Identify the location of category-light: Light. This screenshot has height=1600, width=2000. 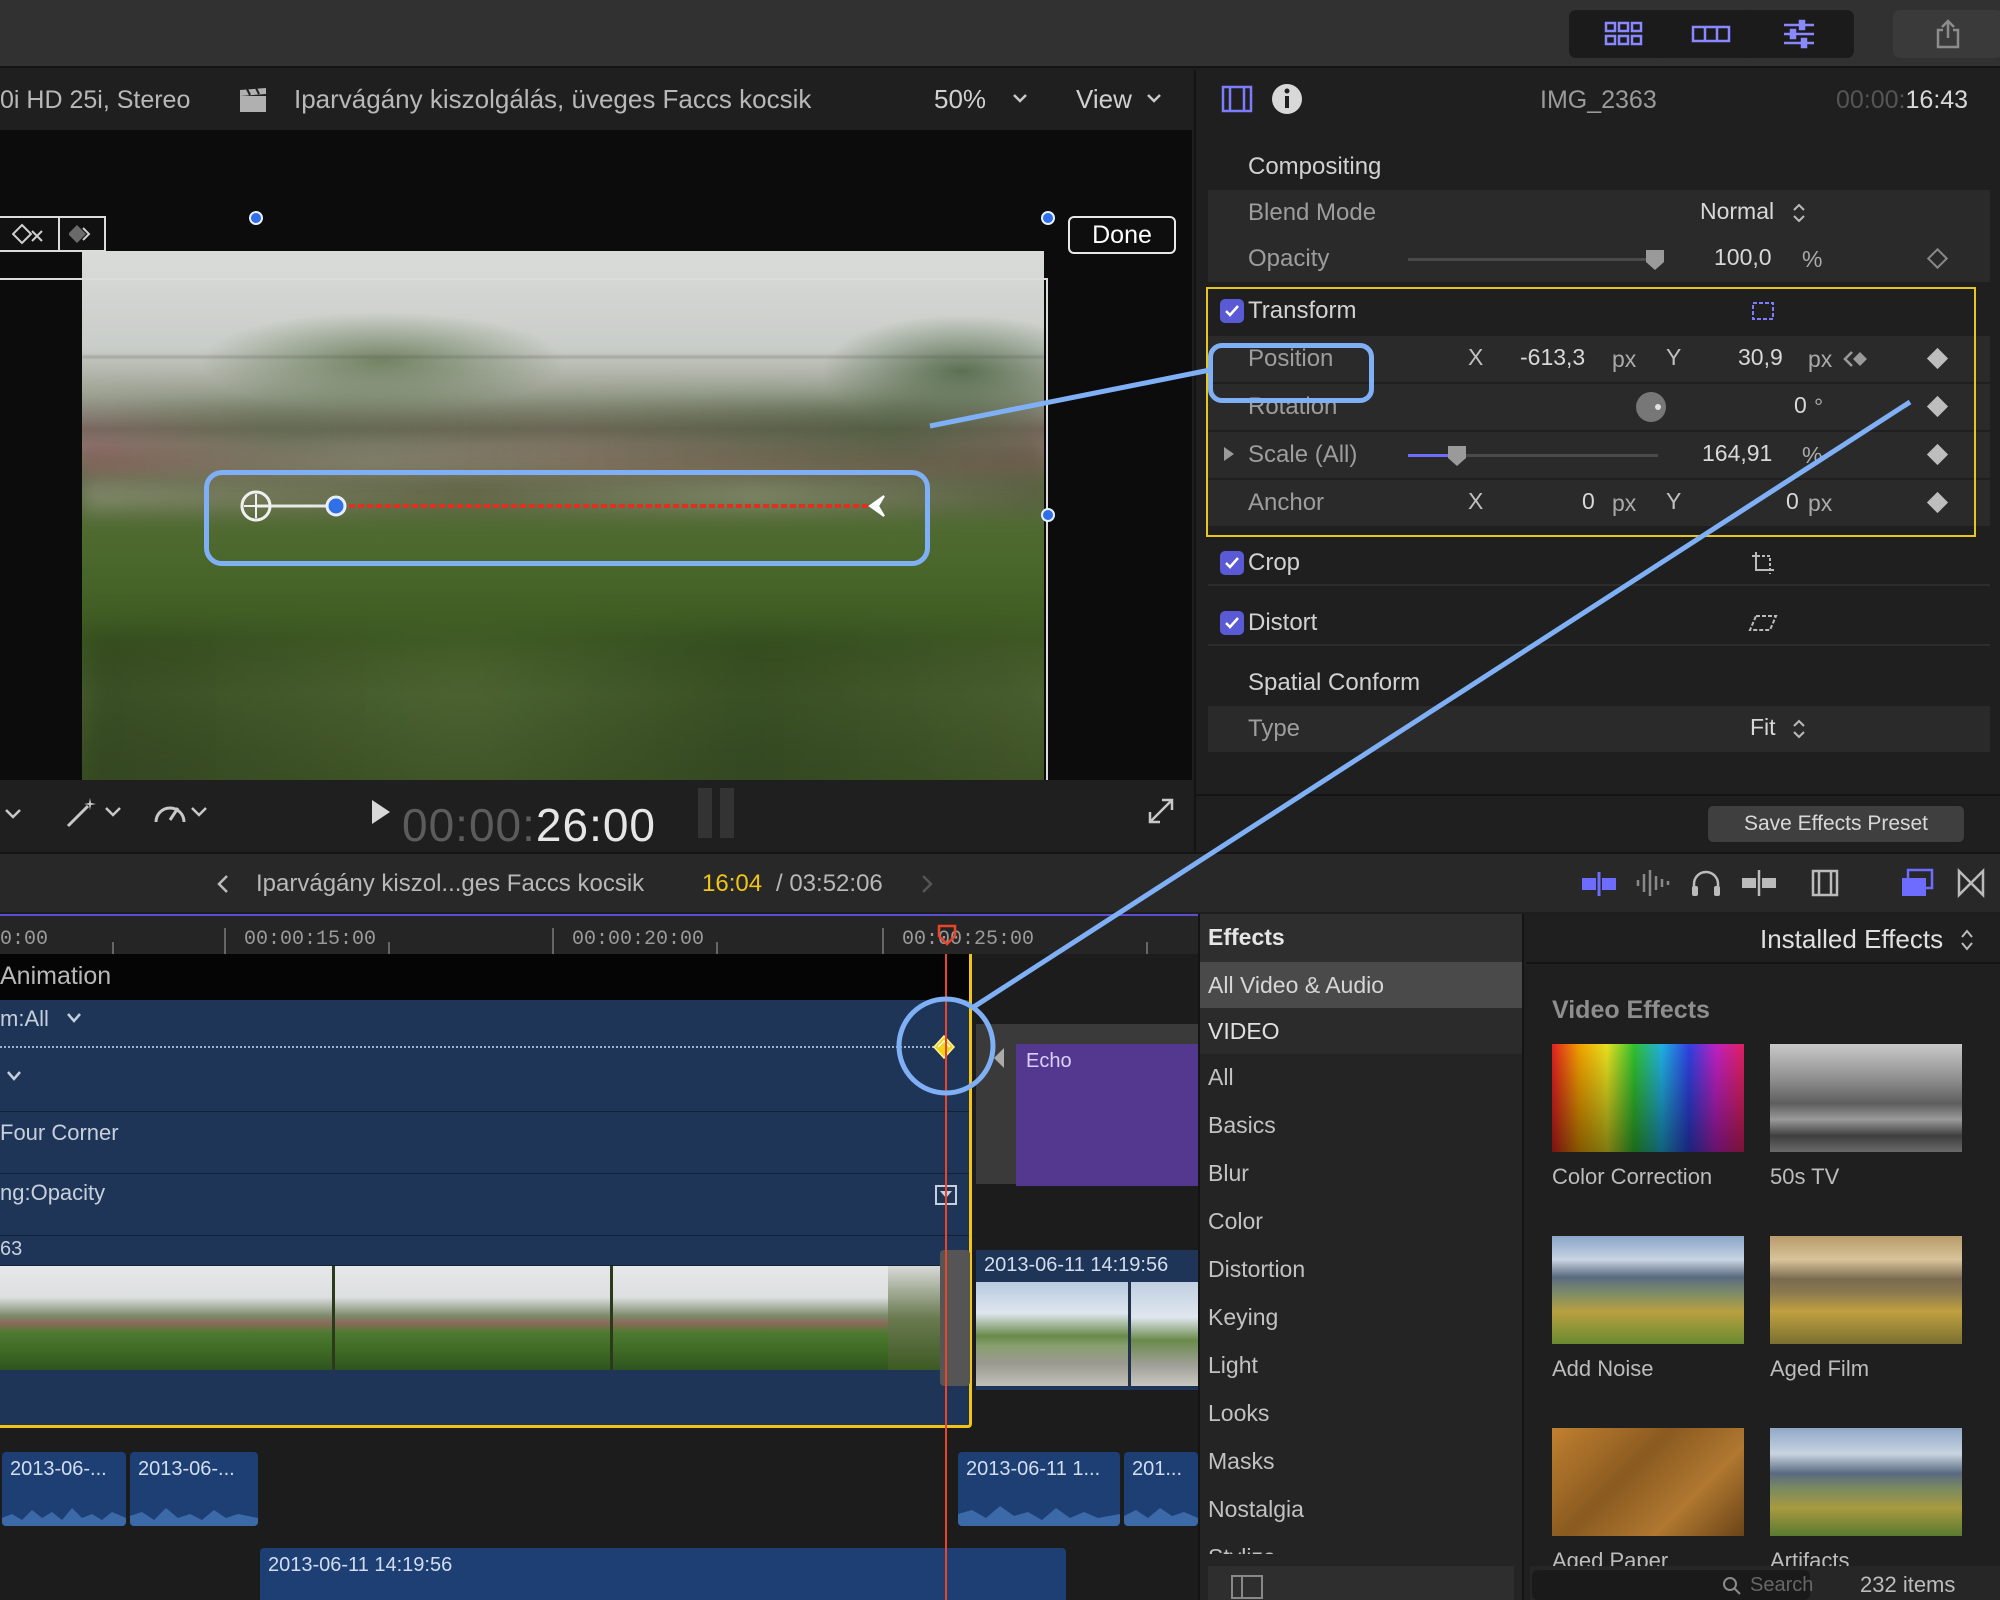
(1361, 1365).